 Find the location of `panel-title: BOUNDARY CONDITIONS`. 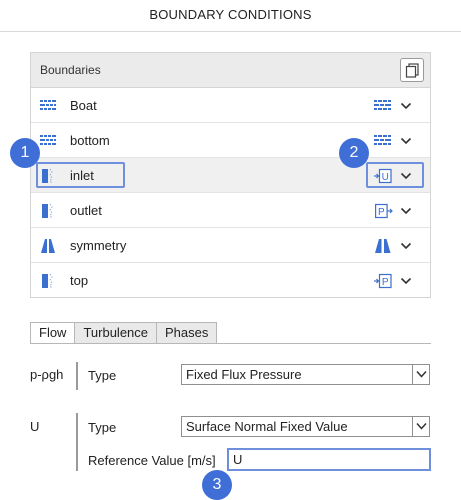

panel-title: BOUNDARY CONDITIONS is located at coordinates (230, 16).